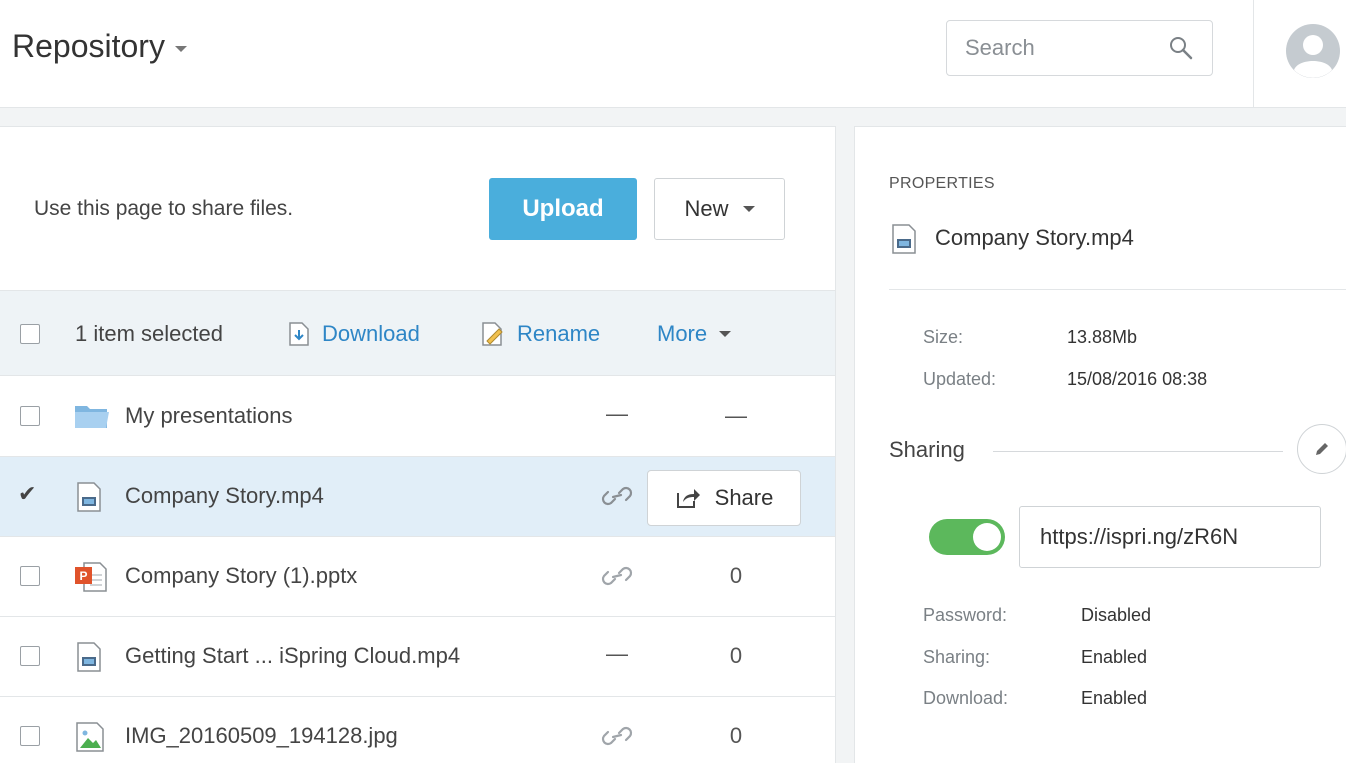 The height and width of the screenshot is (763, 1346). What do you see at coordinates (967, 537) in the screenshot?
I see `sharing-toggle` at bounding box center [967, 537].